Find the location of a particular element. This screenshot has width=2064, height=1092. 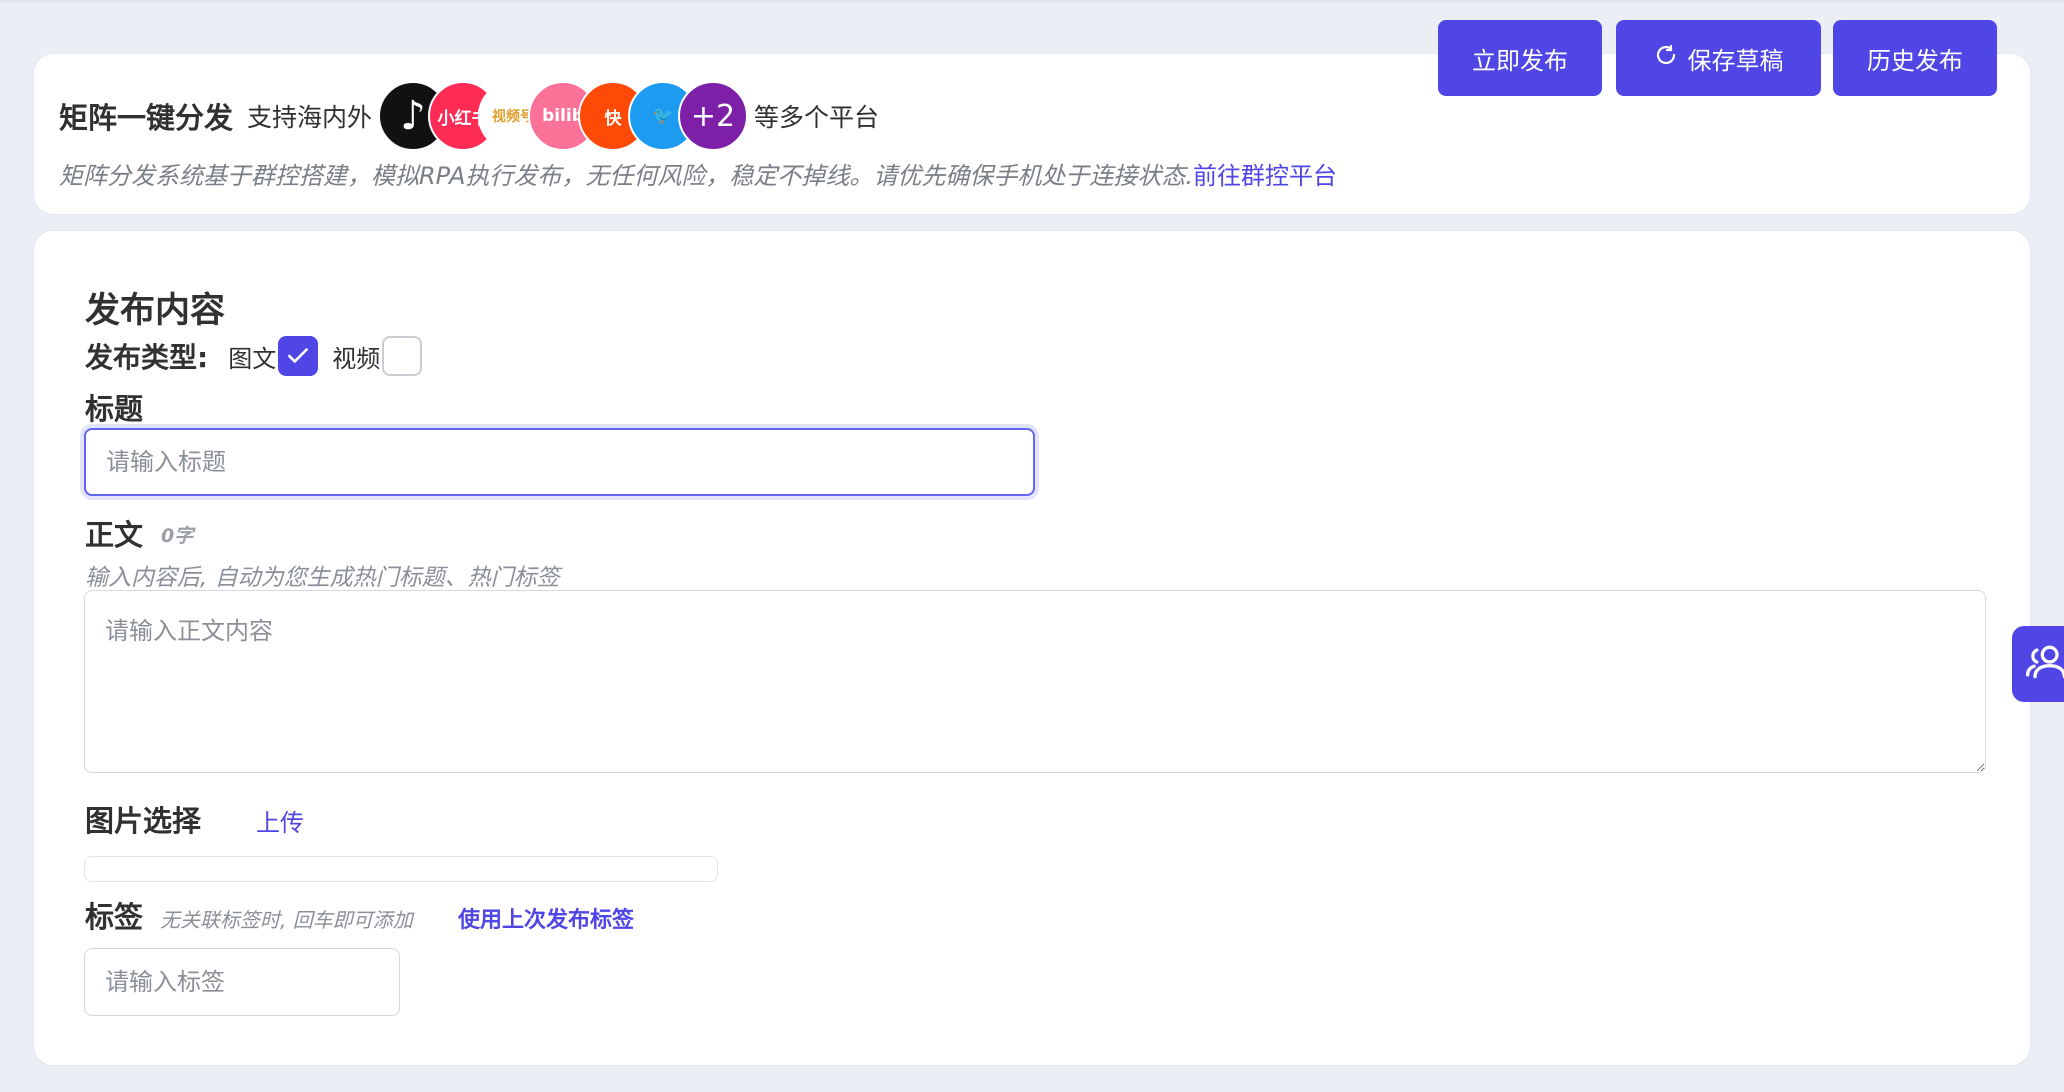

save-draft-label: 保存草稿 is located at coordinates (1735, 60).